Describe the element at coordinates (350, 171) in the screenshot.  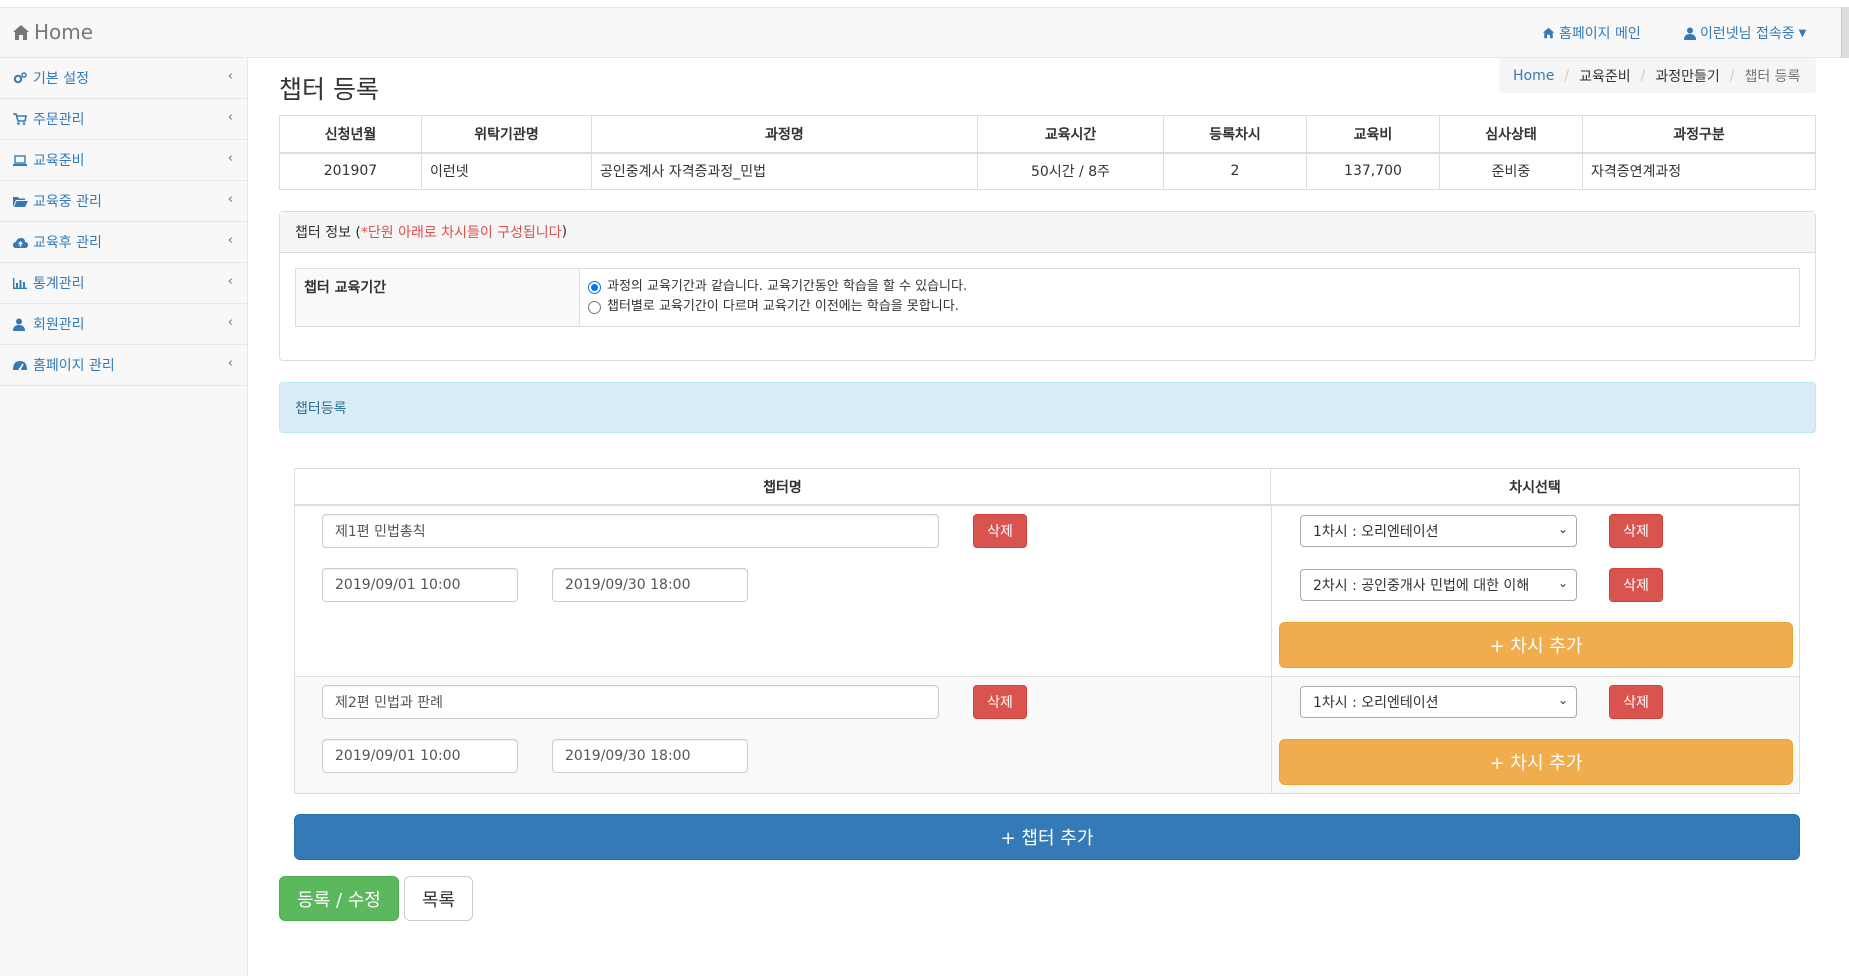
I see `cell-apply-month: 201907` at that location.